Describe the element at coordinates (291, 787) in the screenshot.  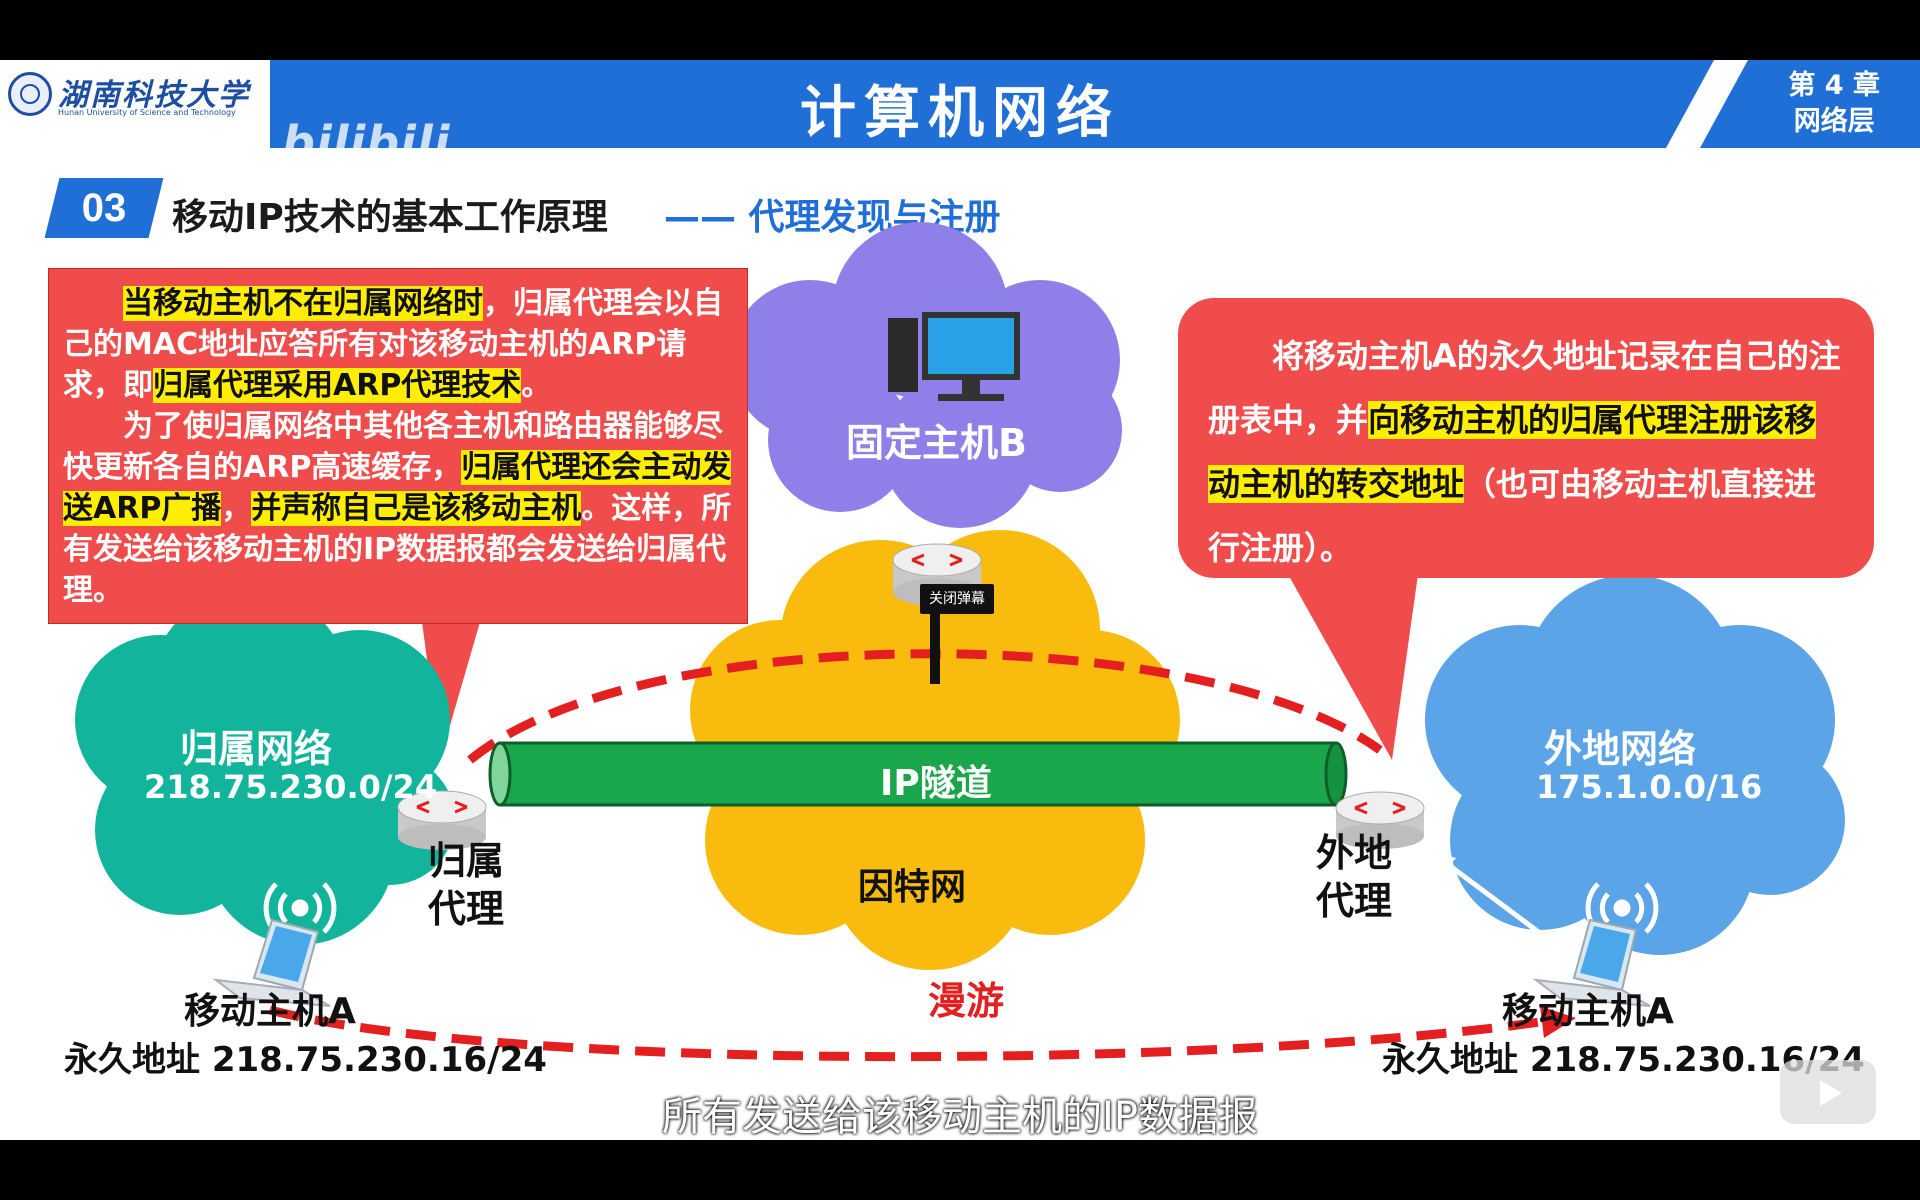
I see `home-network-prefix: 218.75.230.0/24` at that location.